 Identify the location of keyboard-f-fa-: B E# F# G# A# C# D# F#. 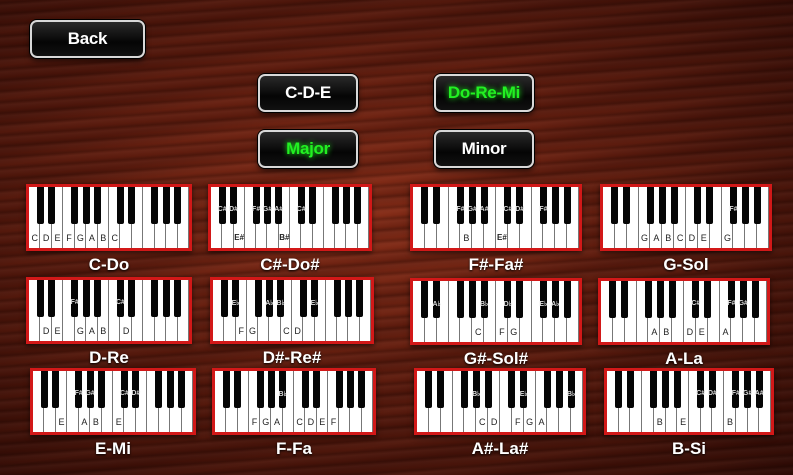
(496, 217).